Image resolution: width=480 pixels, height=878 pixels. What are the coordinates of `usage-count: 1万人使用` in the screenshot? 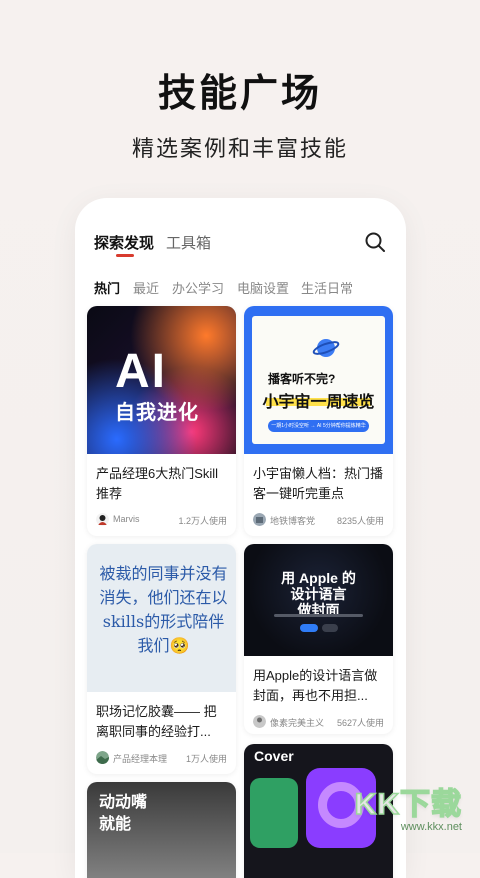 It's located at (206, 759).